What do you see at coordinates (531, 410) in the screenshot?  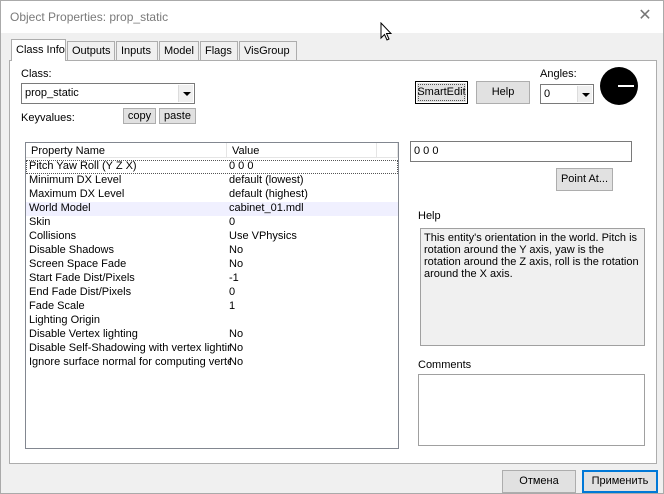 I see `comments-input` at bounding box center [531, 410].